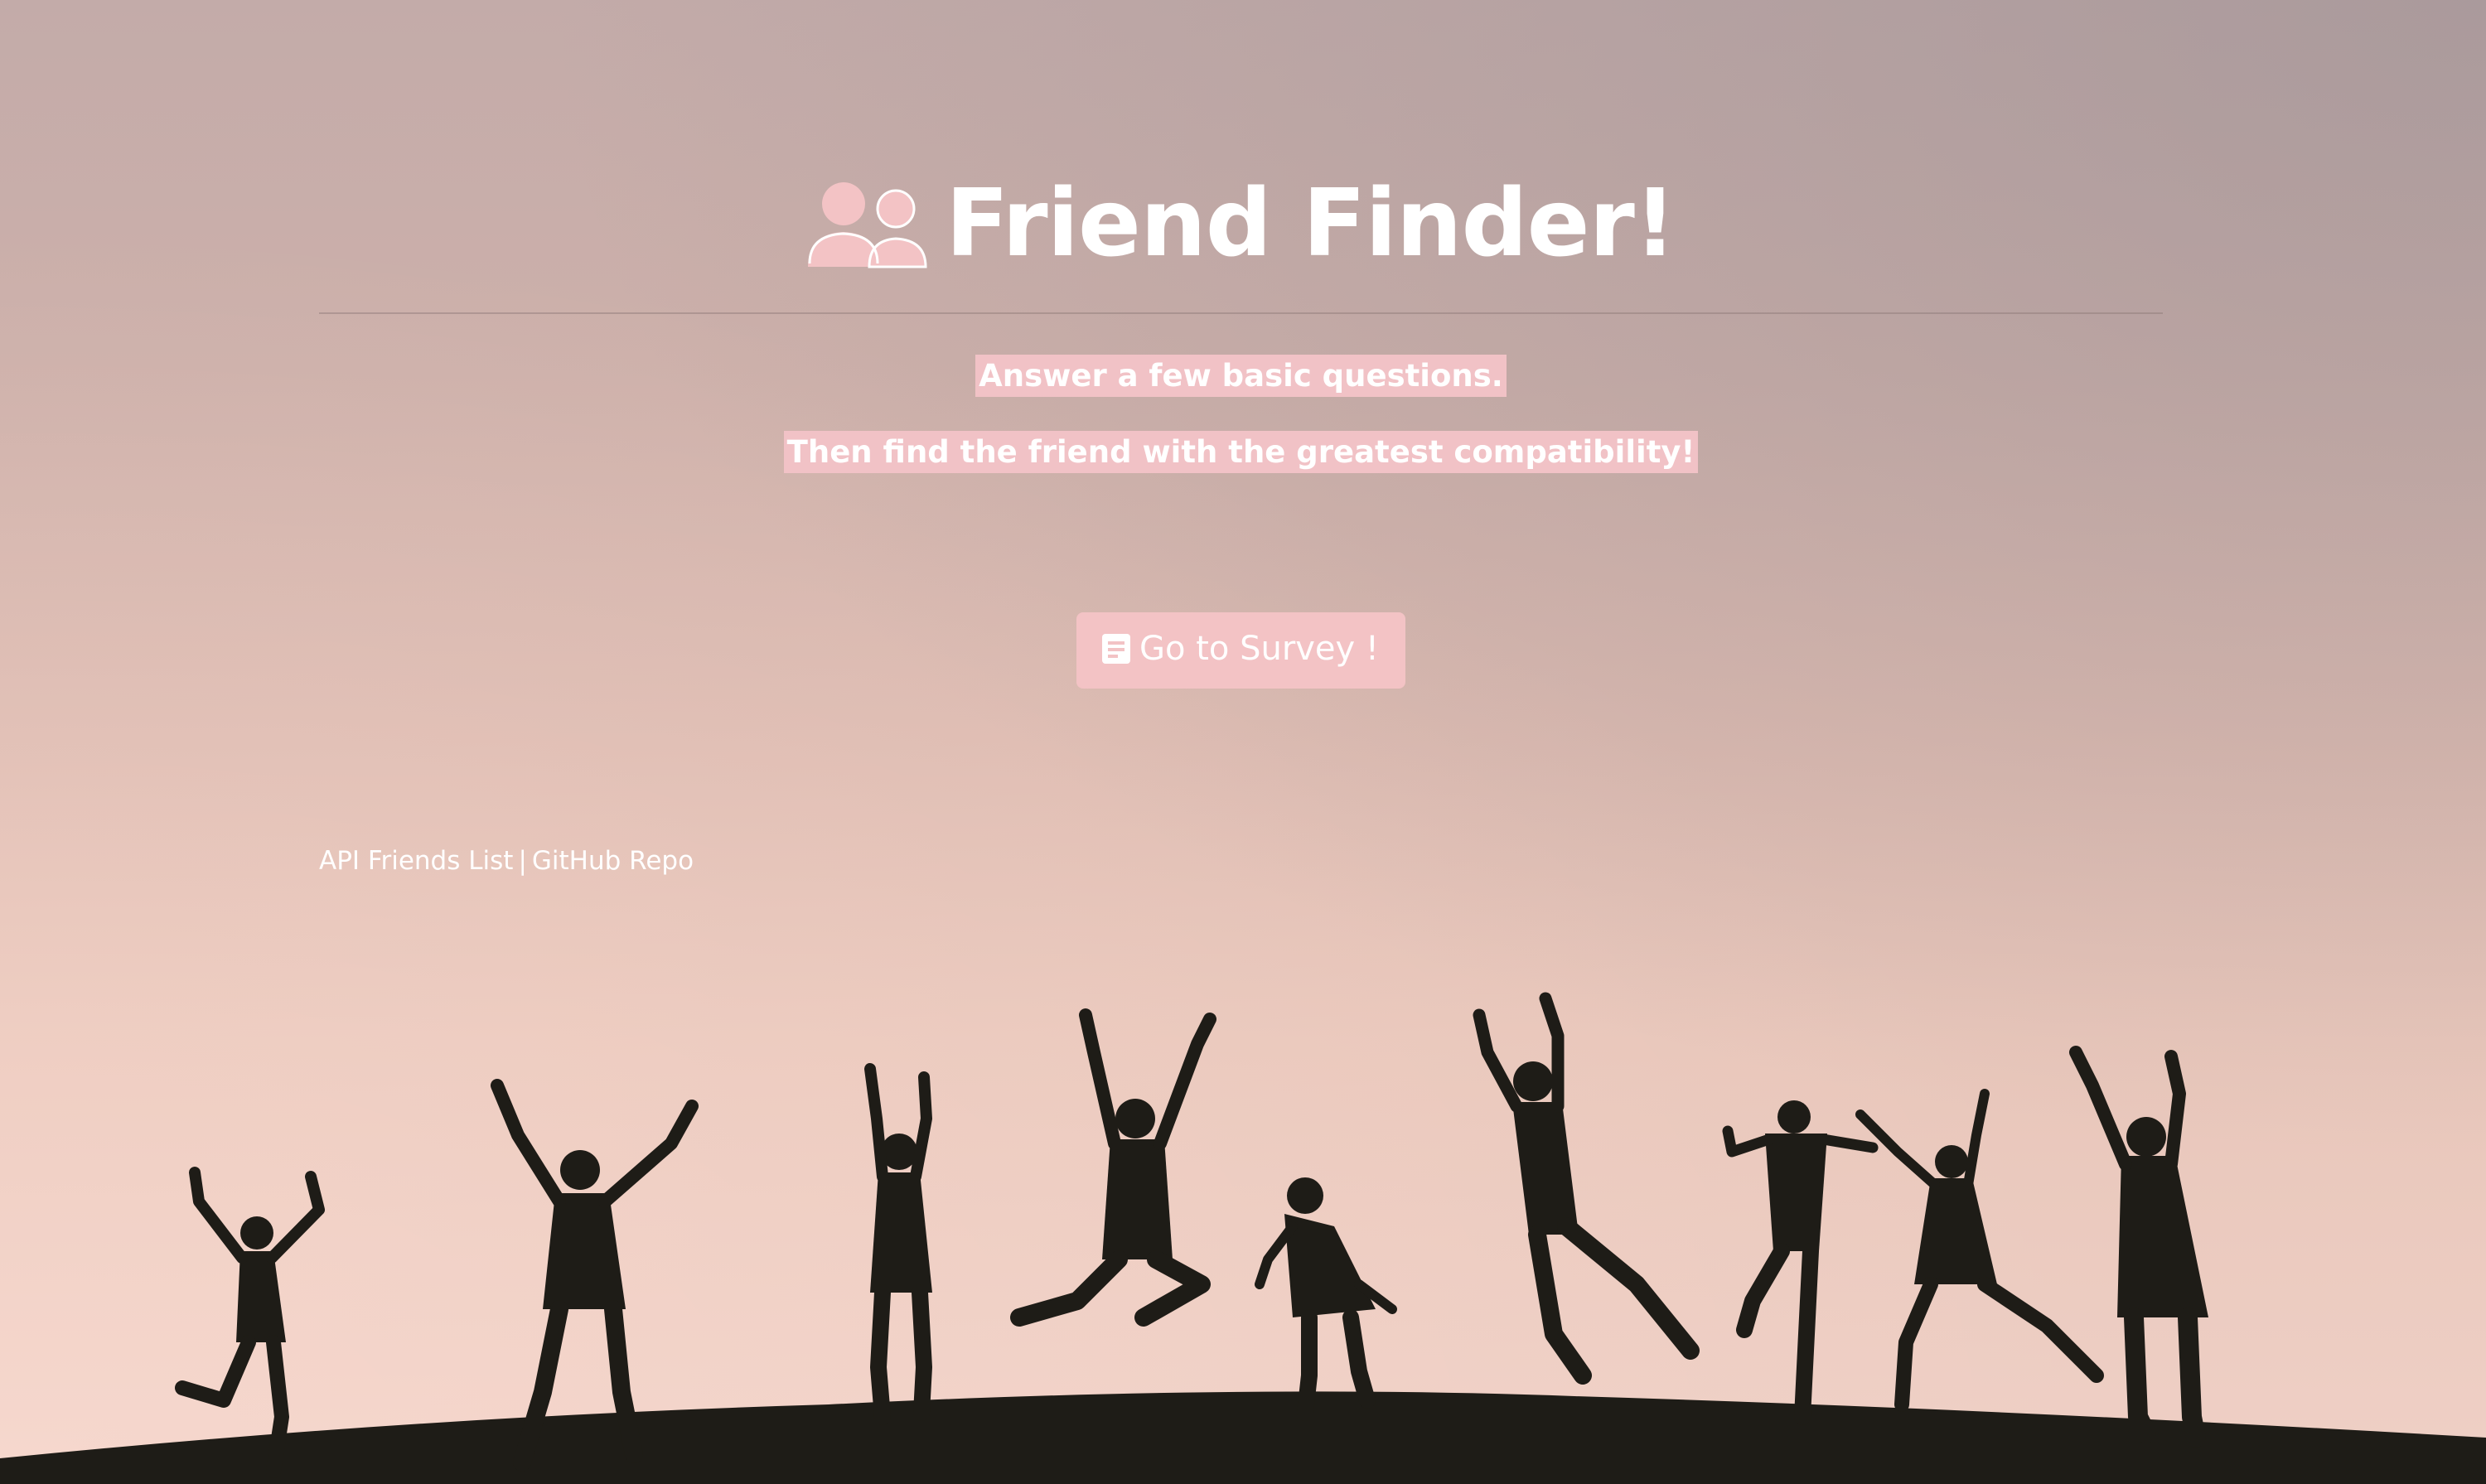  Describe the element at coordinates (1116, 649) in the screenshot. I see `document-icon` at that location.